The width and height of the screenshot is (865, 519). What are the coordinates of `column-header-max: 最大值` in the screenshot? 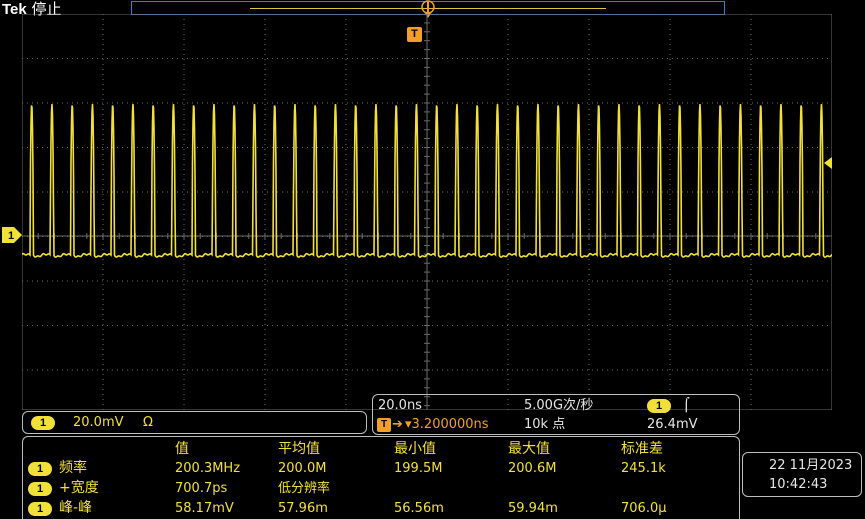 It's located at (529, 449).